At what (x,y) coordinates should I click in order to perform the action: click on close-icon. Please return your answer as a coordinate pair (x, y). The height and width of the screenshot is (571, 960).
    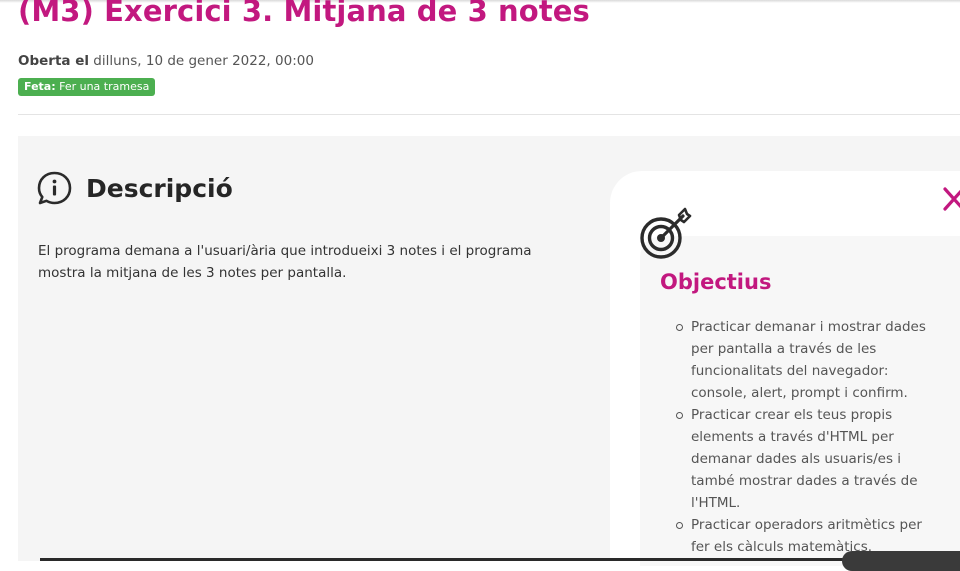
    Looking at the image, I should click on (951, 199).